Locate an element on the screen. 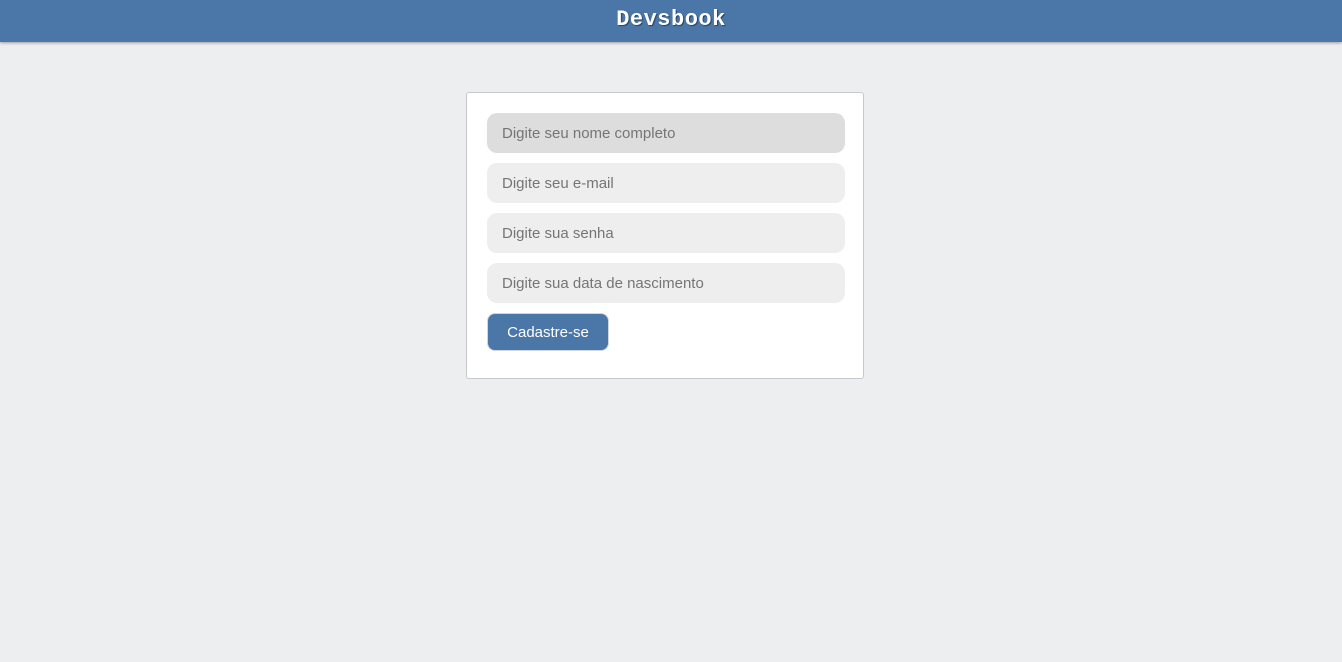  full-name-input is located at coordinates (666, 133).